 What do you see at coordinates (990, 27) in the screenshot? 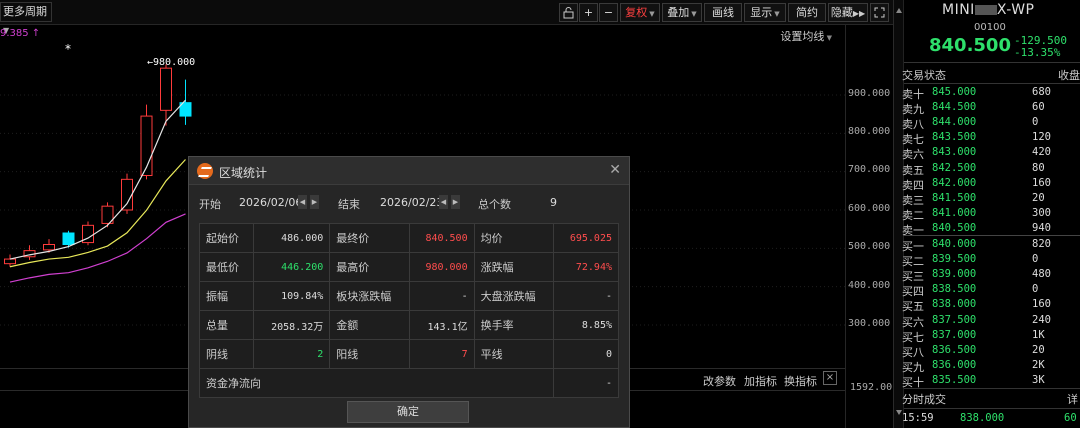
I see `stock-code: 00100` at bounding box center [990, 27].